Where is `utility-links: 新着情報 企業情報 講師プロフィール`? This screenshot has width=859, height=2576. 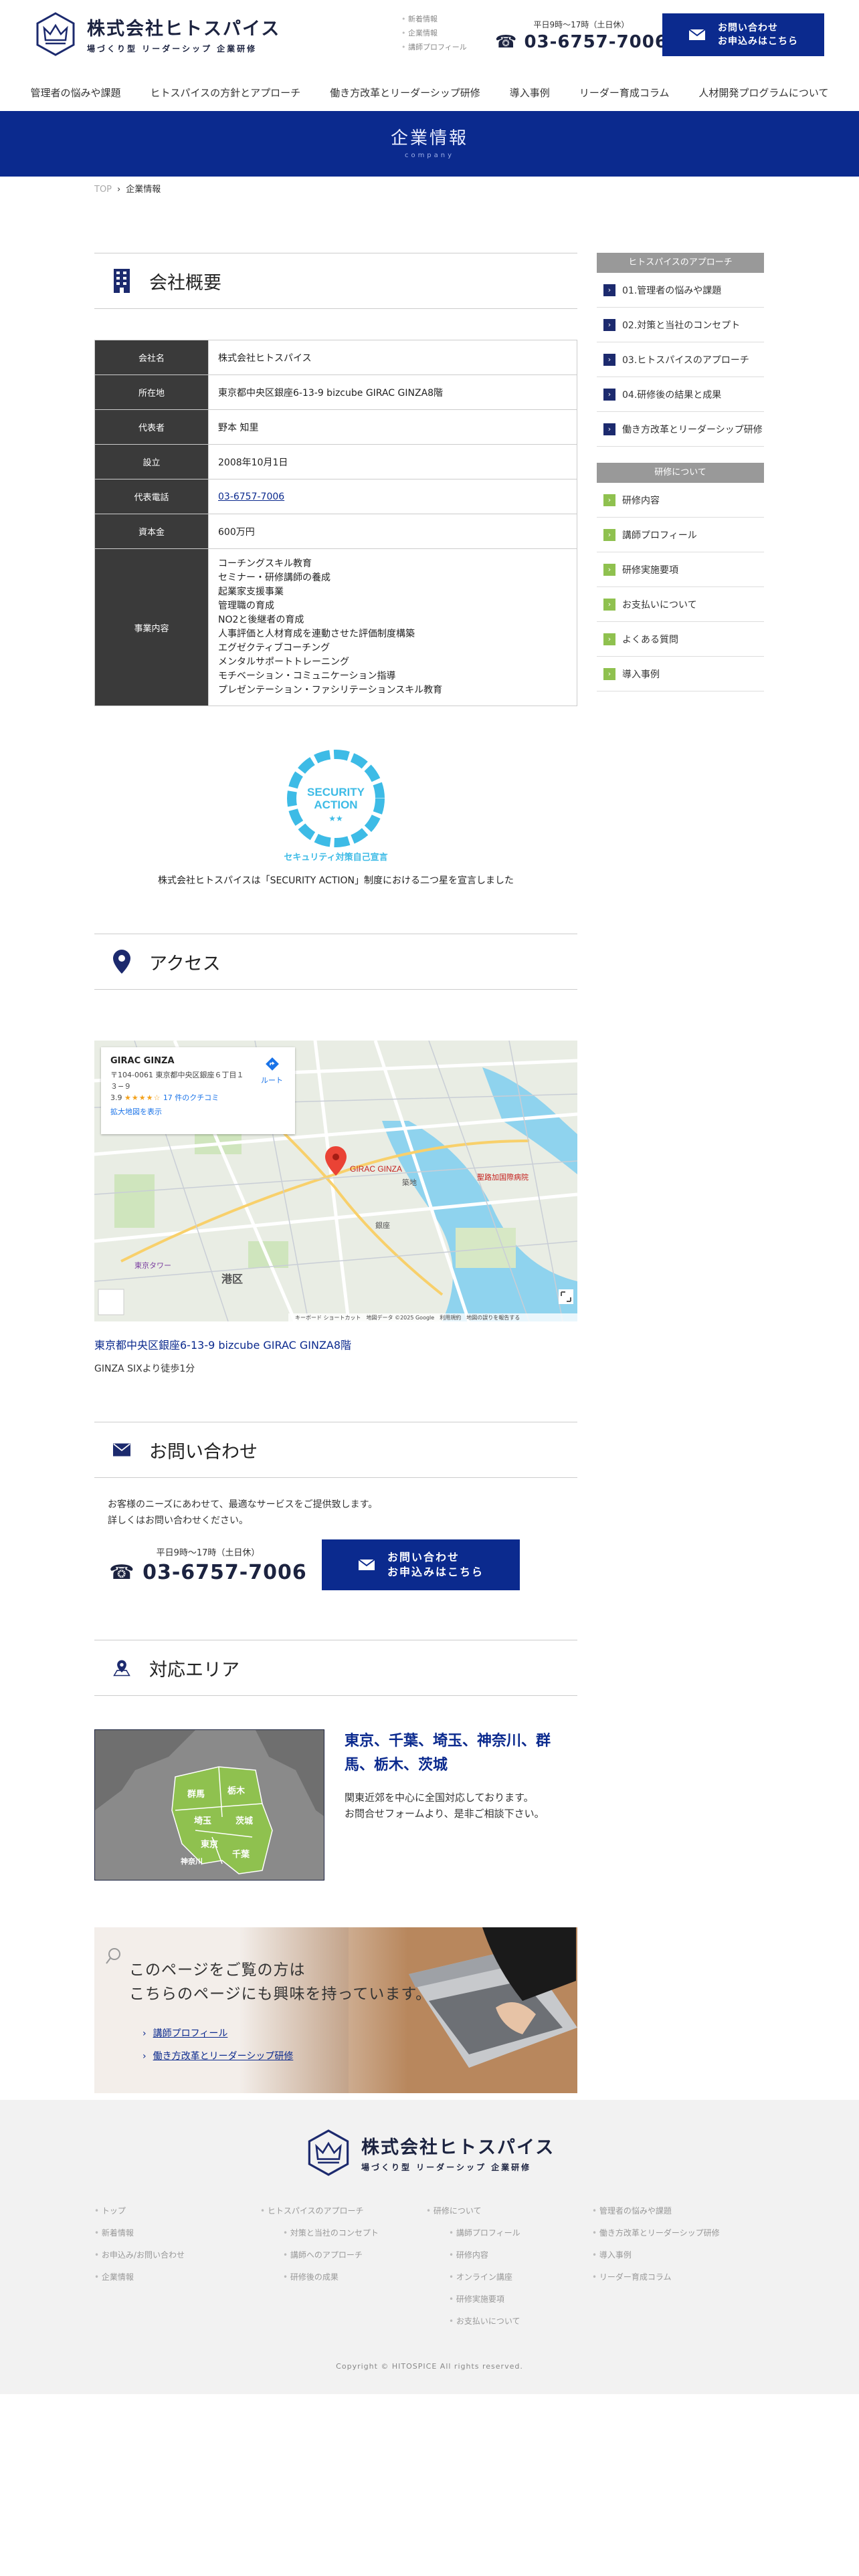 utility-links: 新着情報 企業情報 講師プロフィール is located at coordinates (434, 33).